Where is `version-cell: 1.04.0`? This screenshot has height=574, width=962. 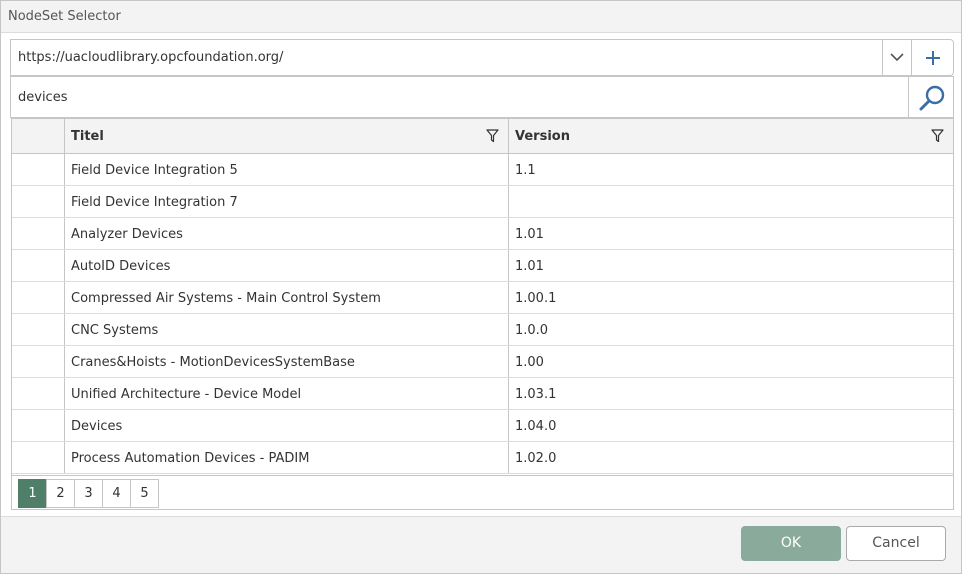 version-cell: 1.04.0 is located at coordinates (730, 425).